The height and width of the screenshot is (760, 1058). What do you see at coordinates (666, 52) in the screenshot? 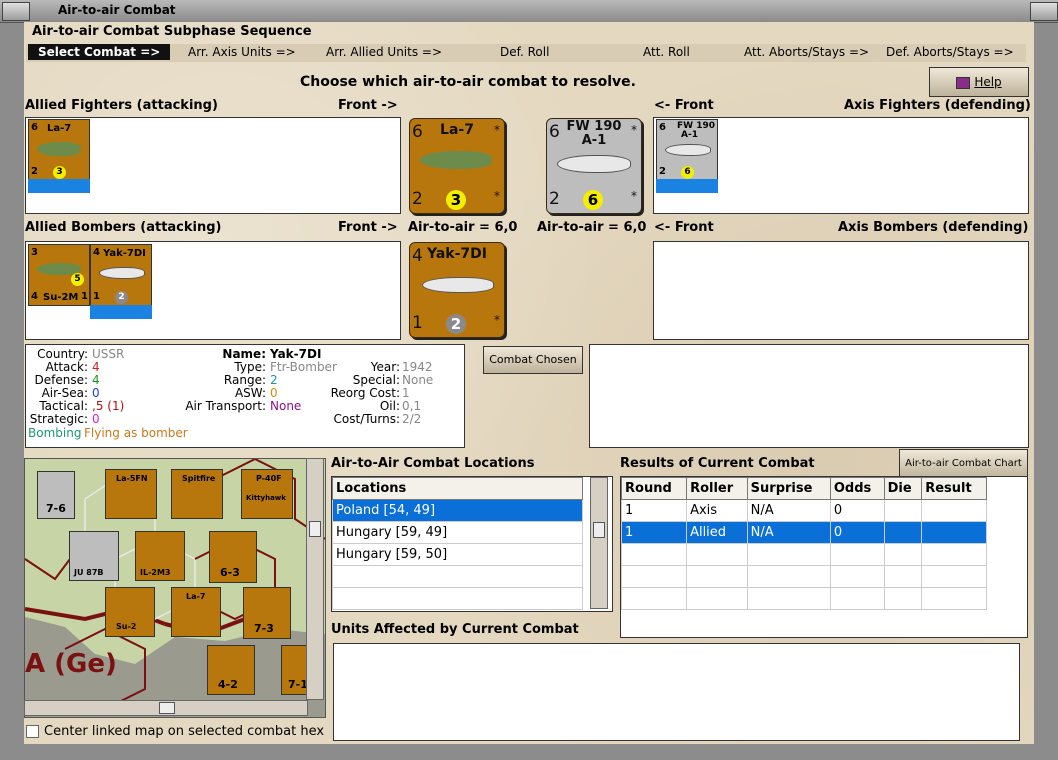
I see `seq-att-roll: Att. Roll` at bounding box center [666, 52].